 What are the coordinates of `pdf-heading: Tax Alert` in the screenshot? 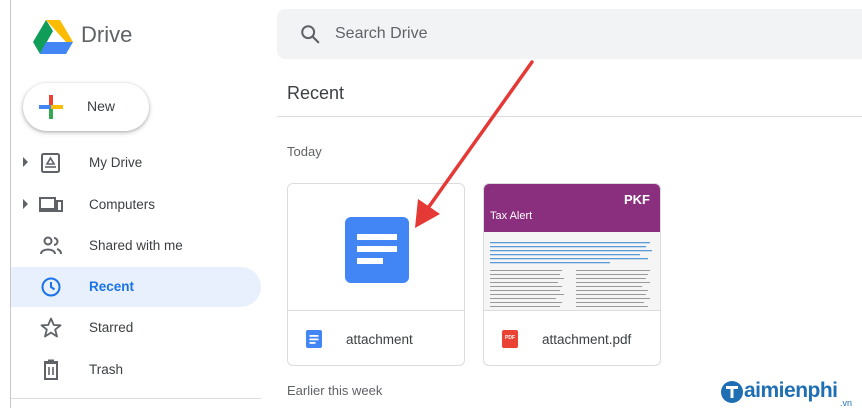 It's located at (511, 216).